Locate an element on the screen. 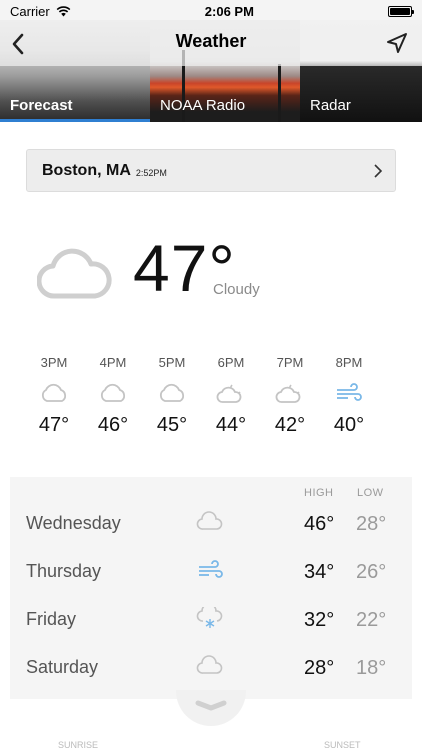 This screenshot has height=750, width=422. day-low: 28° is located at coordinates (371, 524).